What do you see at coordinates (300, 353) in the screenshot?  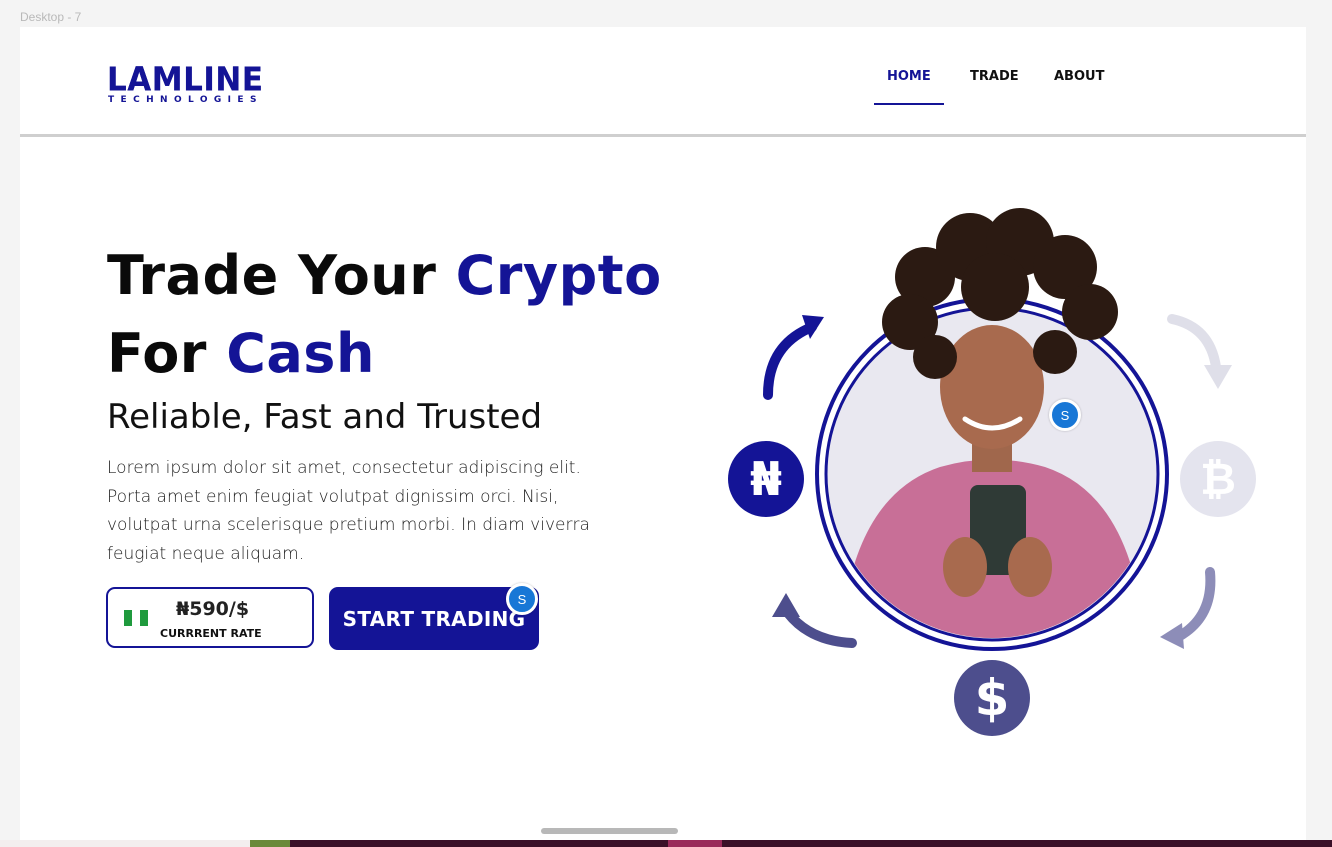 I see `headline-accent-cash: Cash` at bounding box center [300, 353].